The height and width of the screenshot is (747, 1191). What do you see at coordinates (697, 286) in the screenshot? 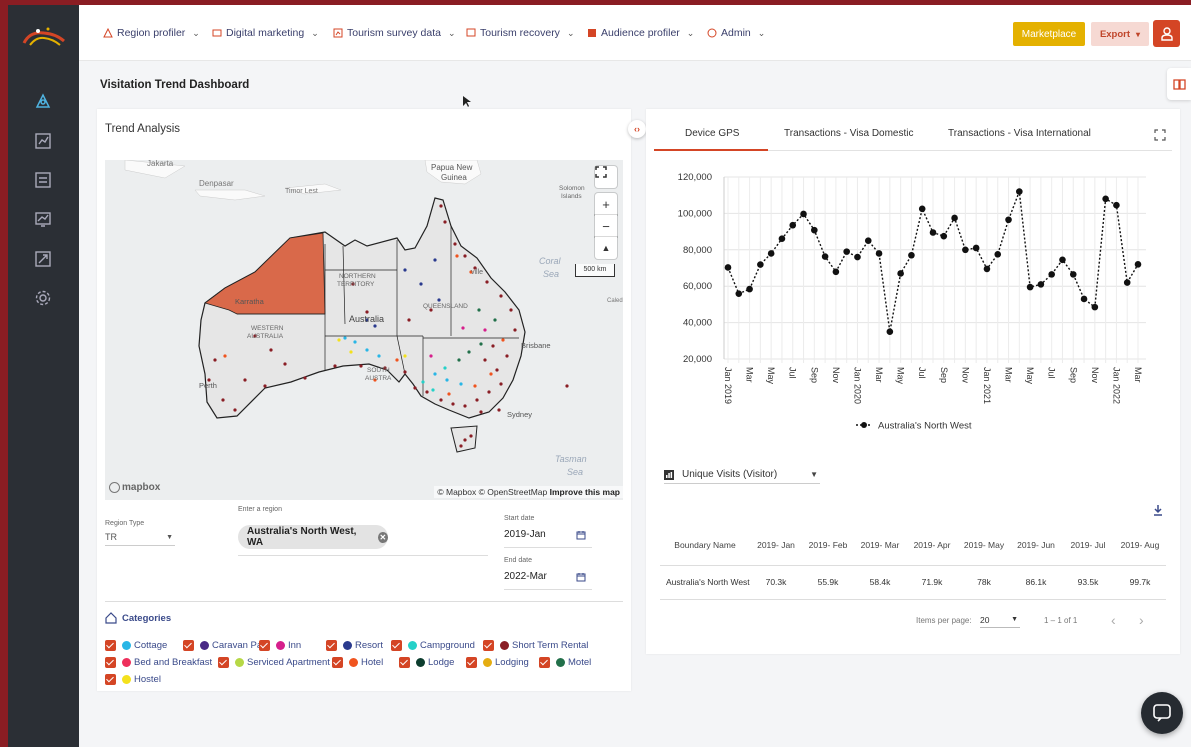
I see `y-tick-label: 60,000` at bounding box center [697, 286].